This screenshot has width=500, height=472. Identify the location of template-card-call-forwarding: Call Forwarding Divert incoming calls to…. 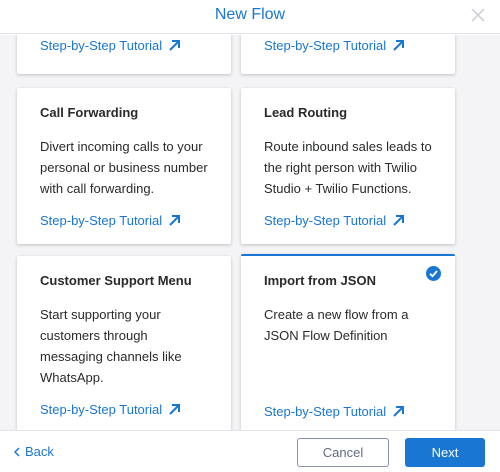
(124, 166).